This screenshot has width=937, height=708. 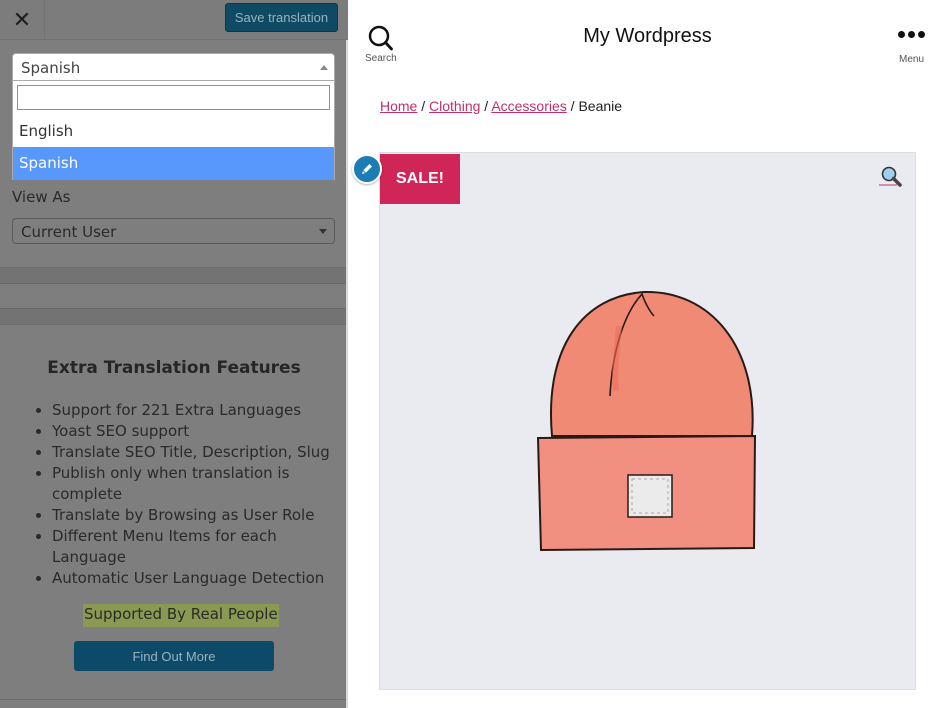 I want to click on zoom-magnifier-icon, so click(x=892, y=178).